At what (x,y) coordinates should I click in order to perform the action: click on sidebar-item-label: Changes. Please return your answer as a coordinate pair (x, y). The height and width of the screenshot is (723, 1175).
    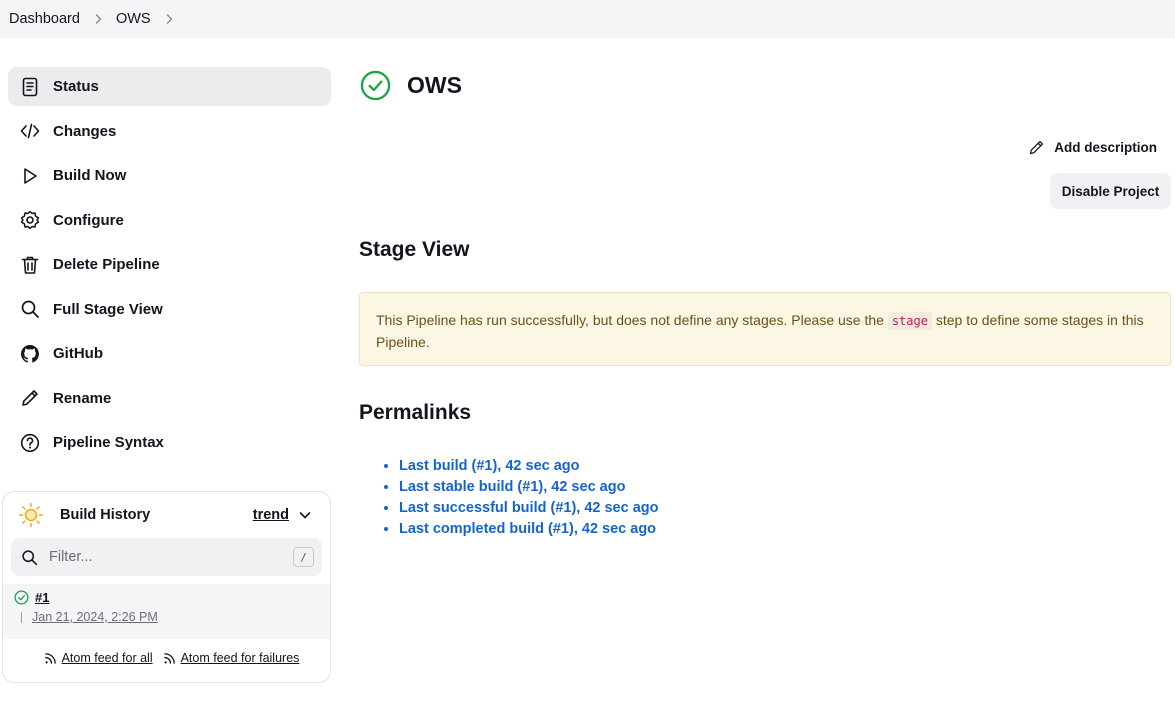
    Looking at the image, I should click on (85, 131).